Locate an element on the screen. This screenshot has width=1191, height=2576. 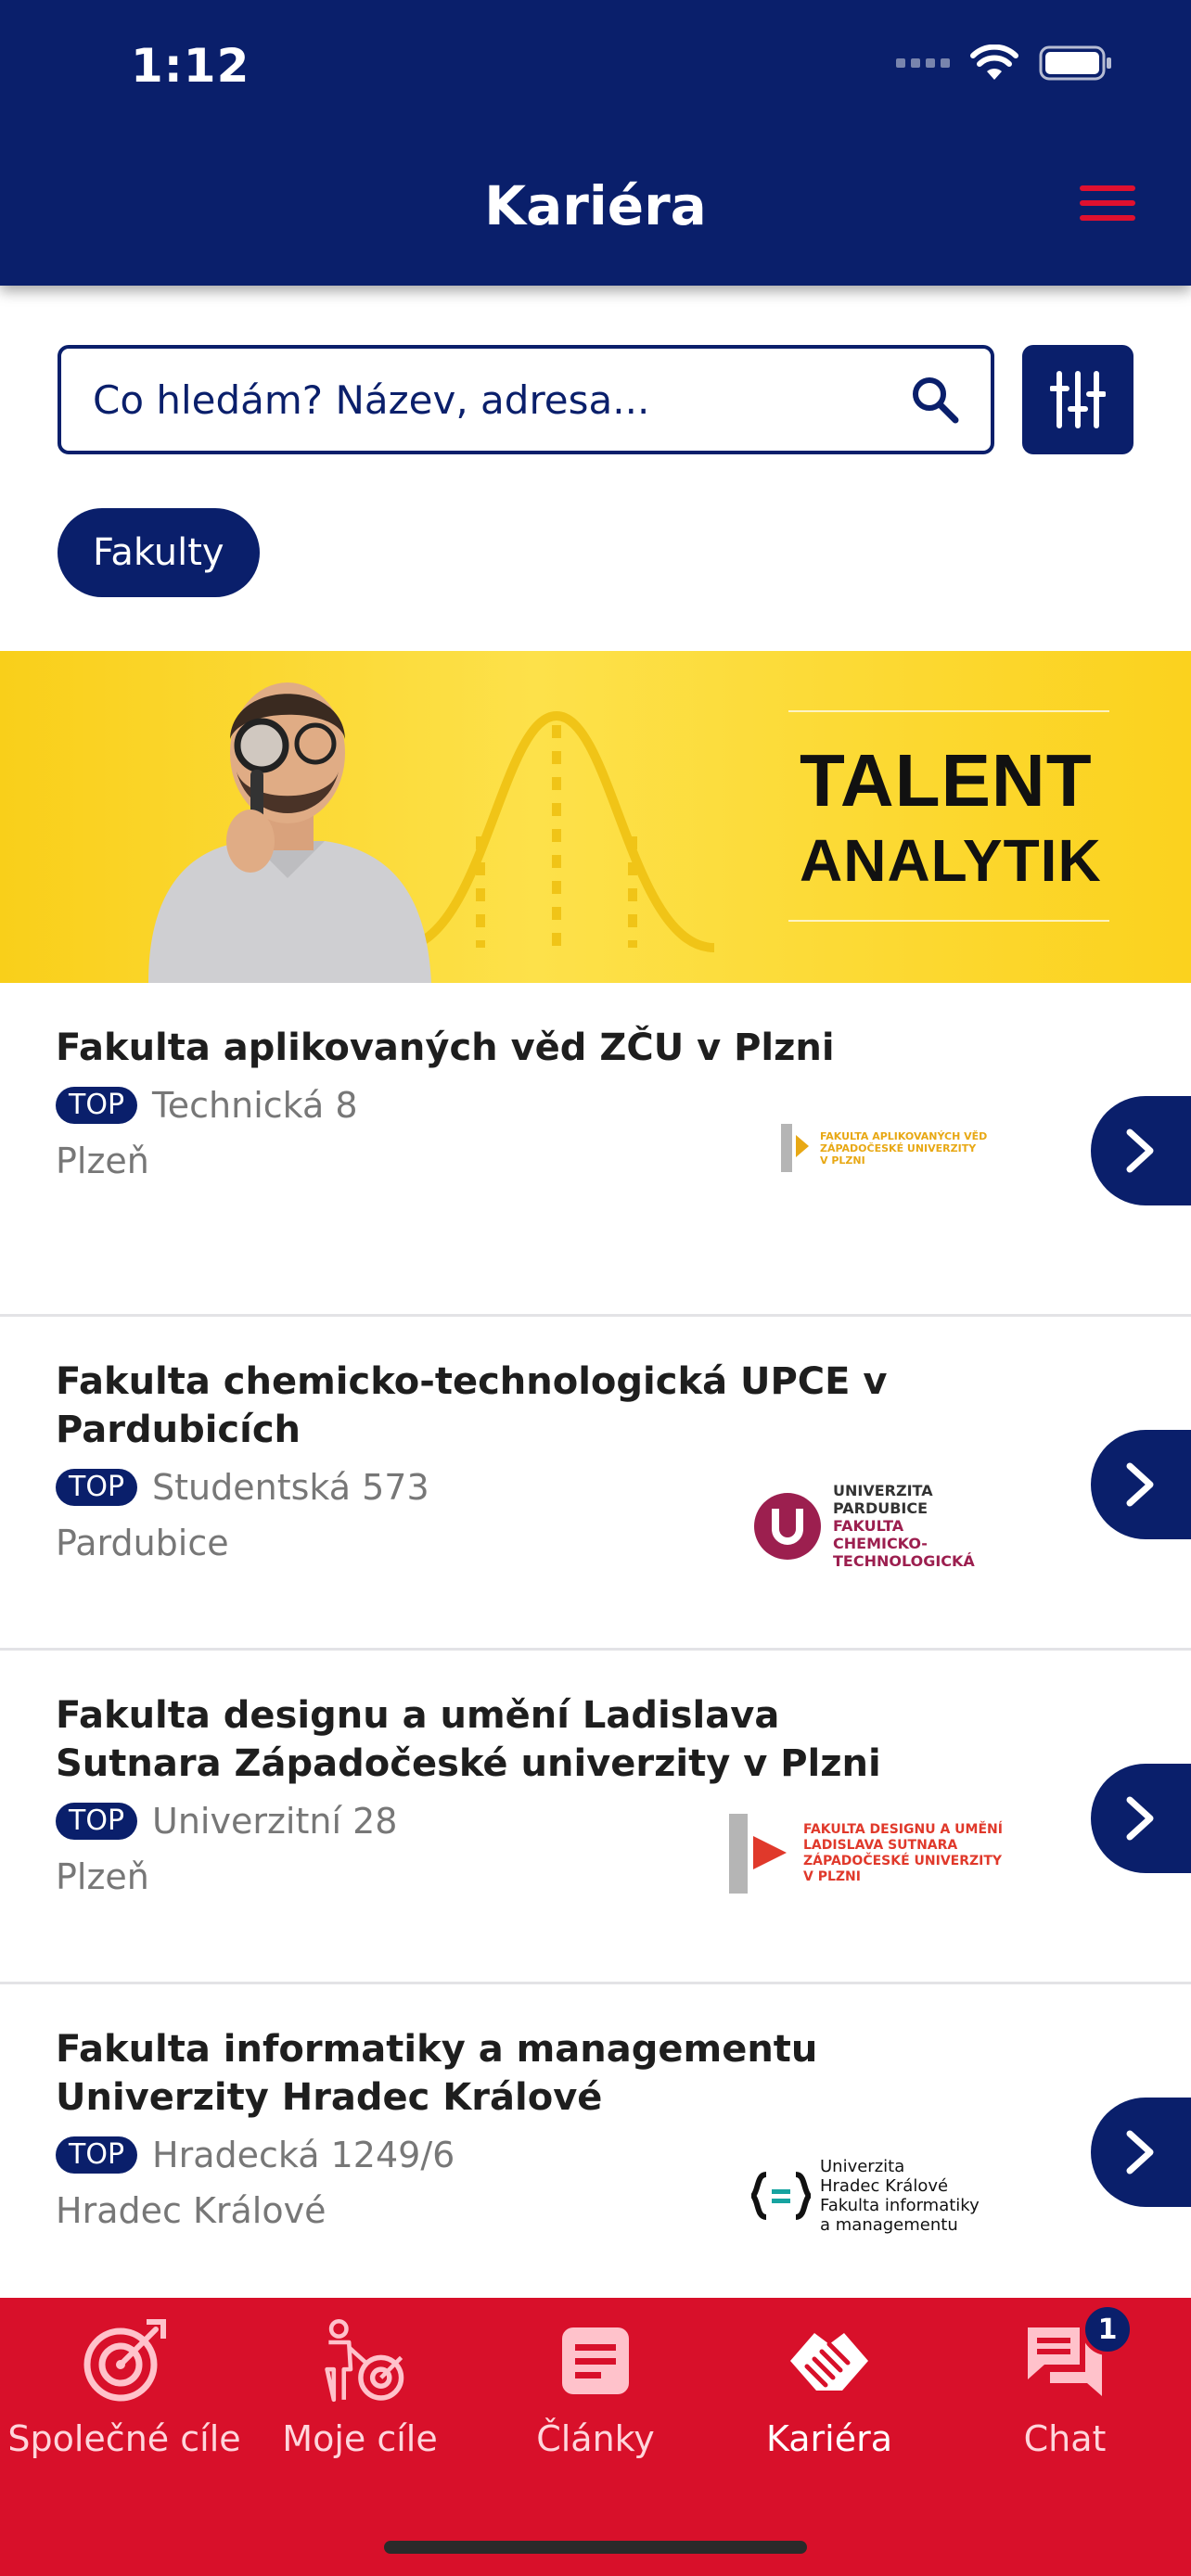
battery-icon is located at coordinates (1075, 63).